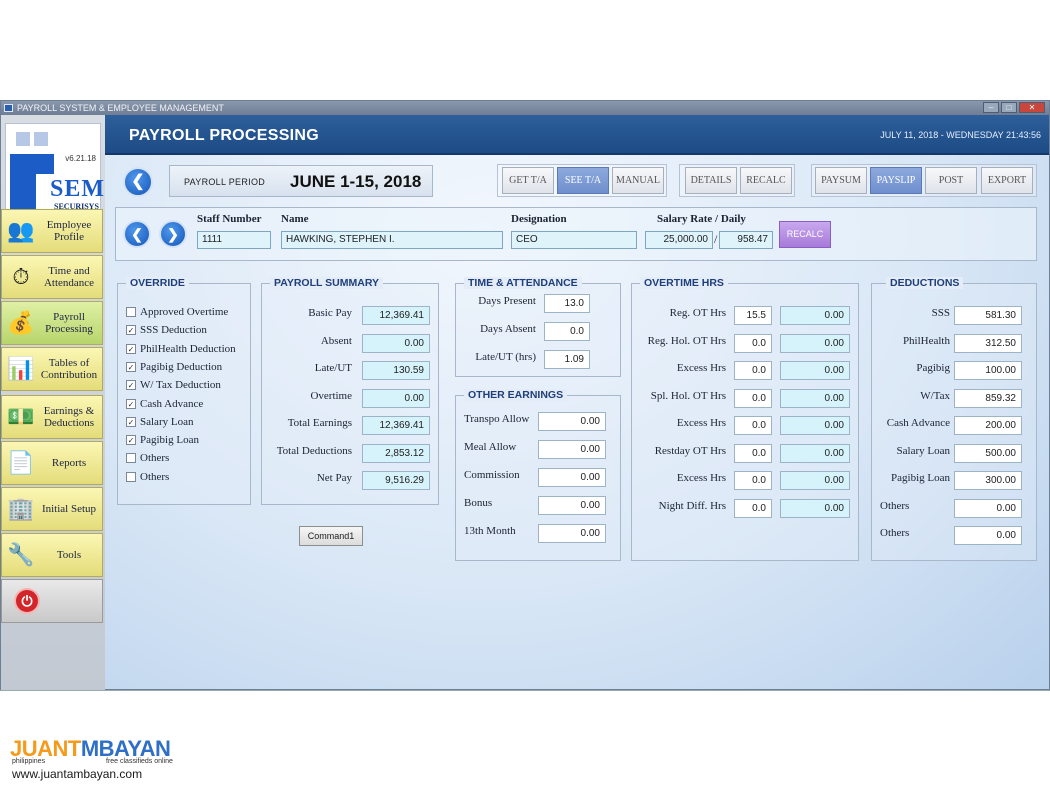  I want to click on prev-employee-button: ❮, so click(137, 234).